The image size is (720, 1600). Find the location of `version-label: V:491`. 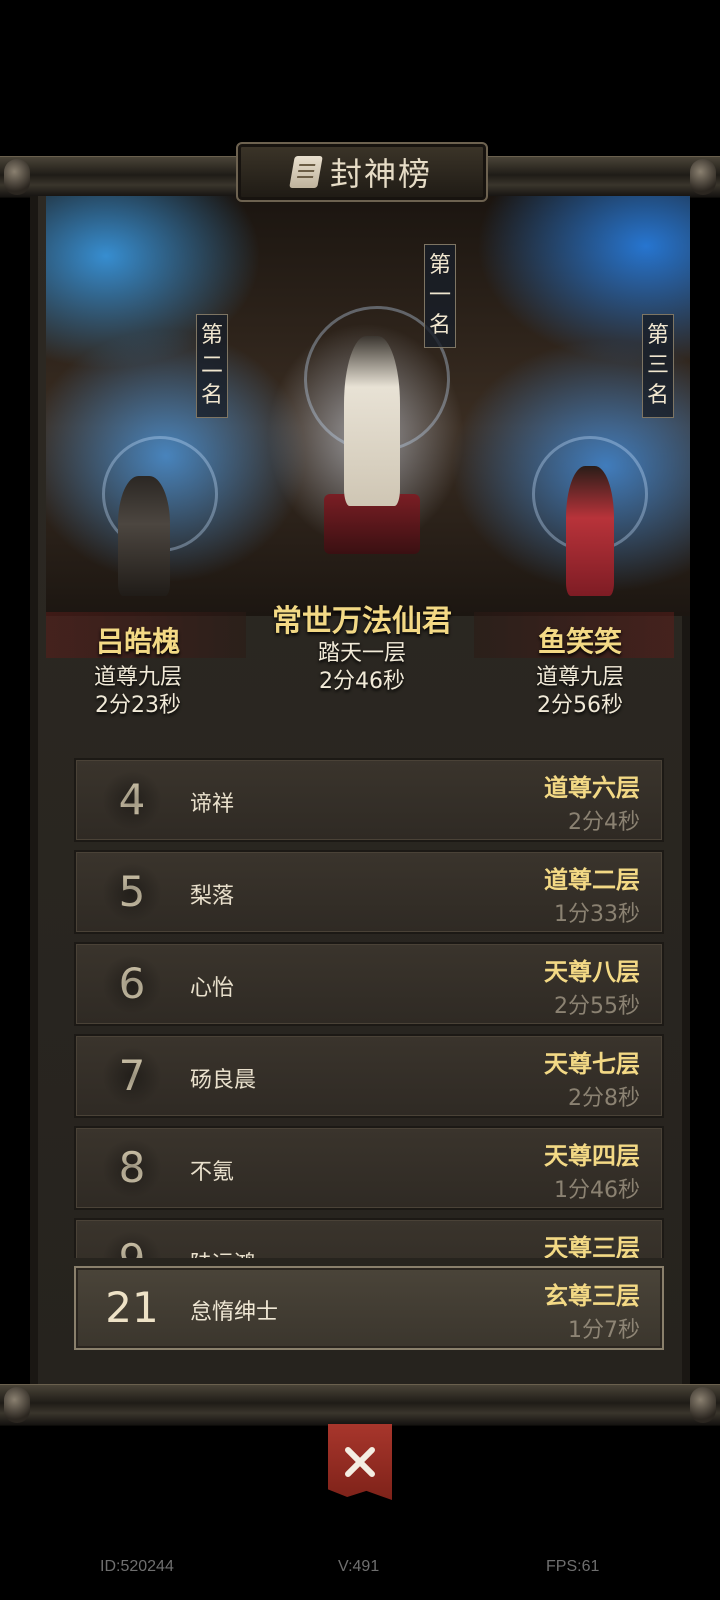

version-label: V:491 is located at coordinates (359, 1566).